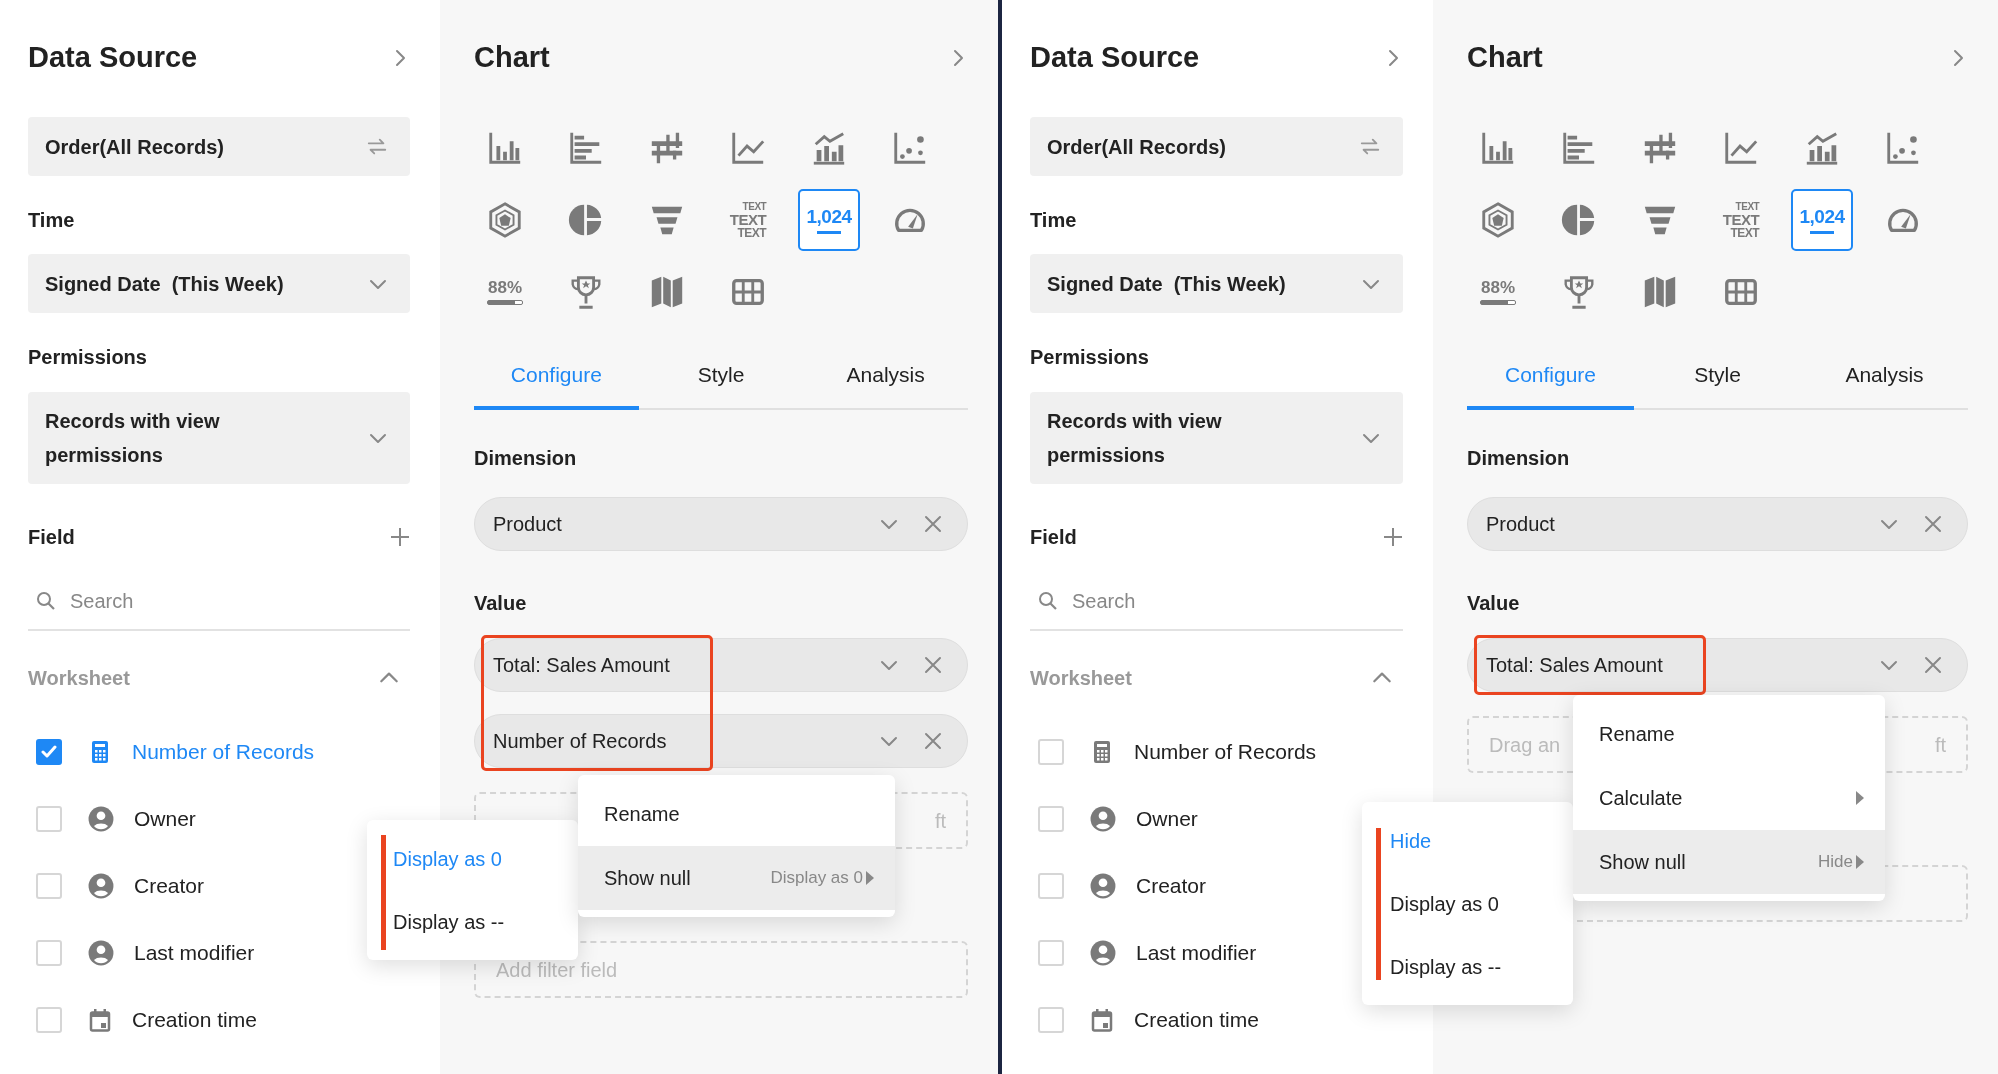 The image size is (1998, 1074). What do you see at coordinates (1467, 966) in the screenshot?
I see `menu-item: Display as --` at bounding box center [1467, 966].